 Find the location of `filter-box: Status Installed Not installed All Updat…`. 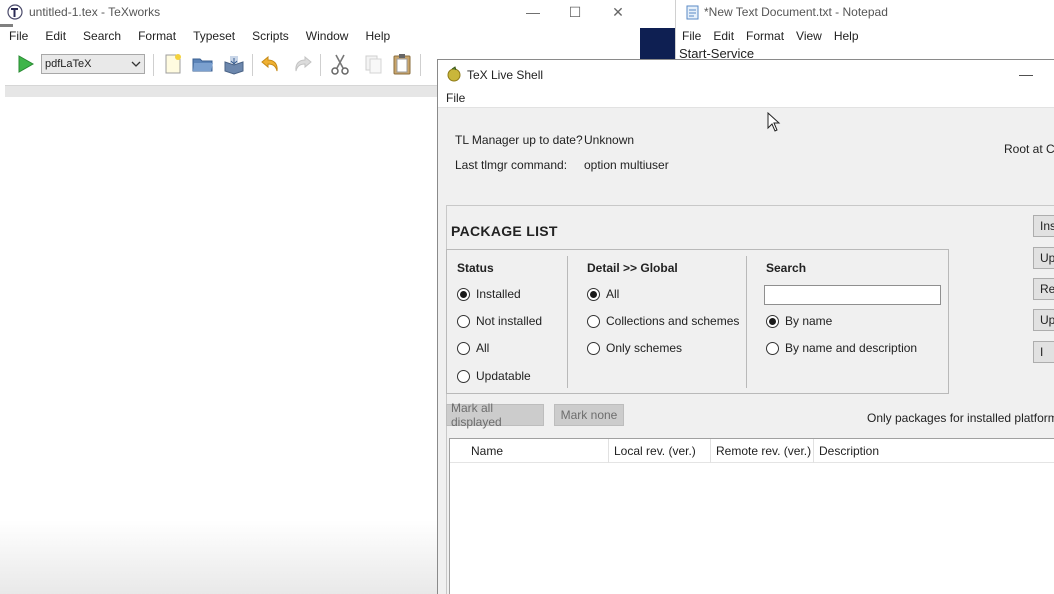

filter-box: Status Installed Not installed All Updat… is located at coordinates (697, 321).